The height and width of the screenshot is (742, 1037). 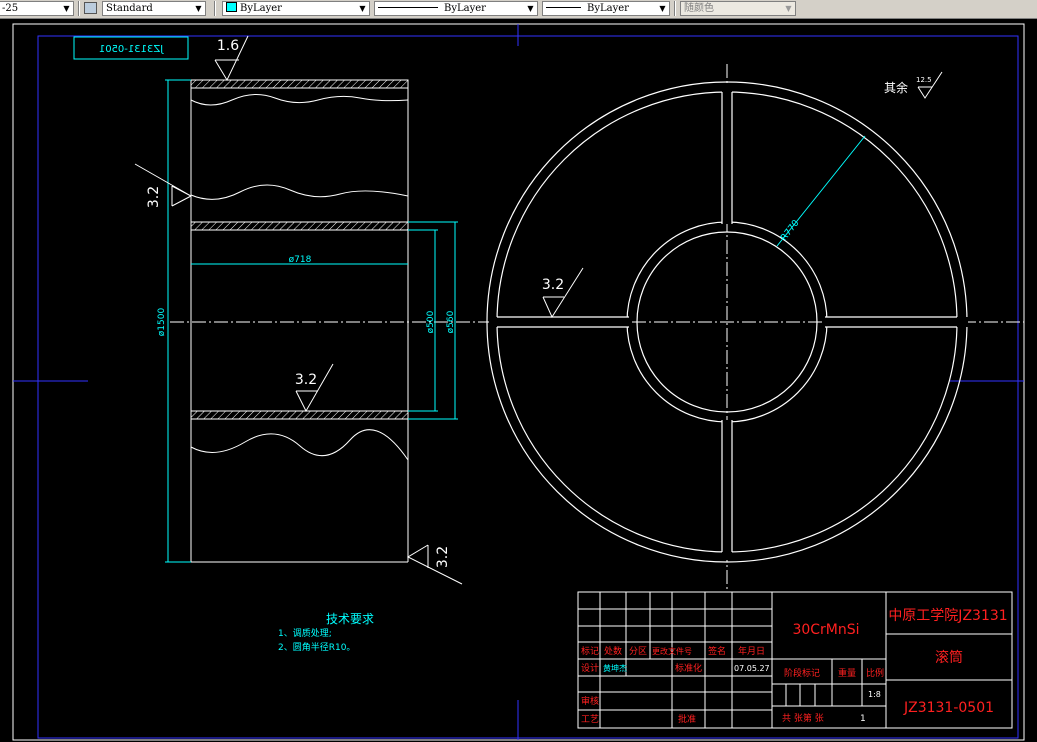 What do you see at coordinates (924, 80) in the screenshot?
I see `roughness-other-value: 12.5` at bounding box center [924, 80].